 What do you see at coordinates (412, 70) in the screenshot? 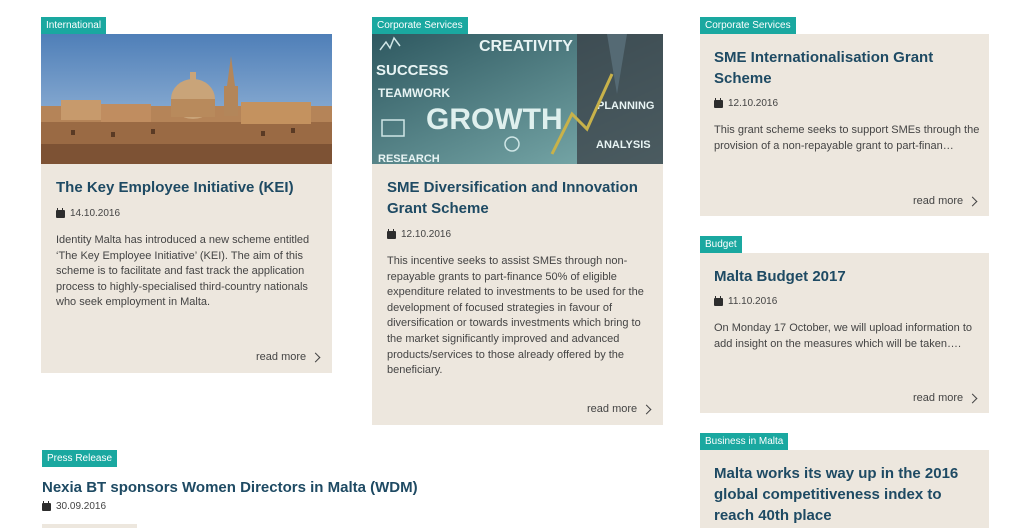
I see `image-word: SUCCESS` at bounding box center [412, 70].